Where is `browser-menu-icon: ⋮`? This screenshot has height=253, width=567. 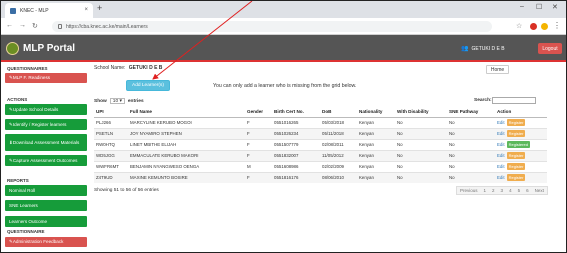
browser-menu-icon: ⋮ is located at coordinates (557, 25).